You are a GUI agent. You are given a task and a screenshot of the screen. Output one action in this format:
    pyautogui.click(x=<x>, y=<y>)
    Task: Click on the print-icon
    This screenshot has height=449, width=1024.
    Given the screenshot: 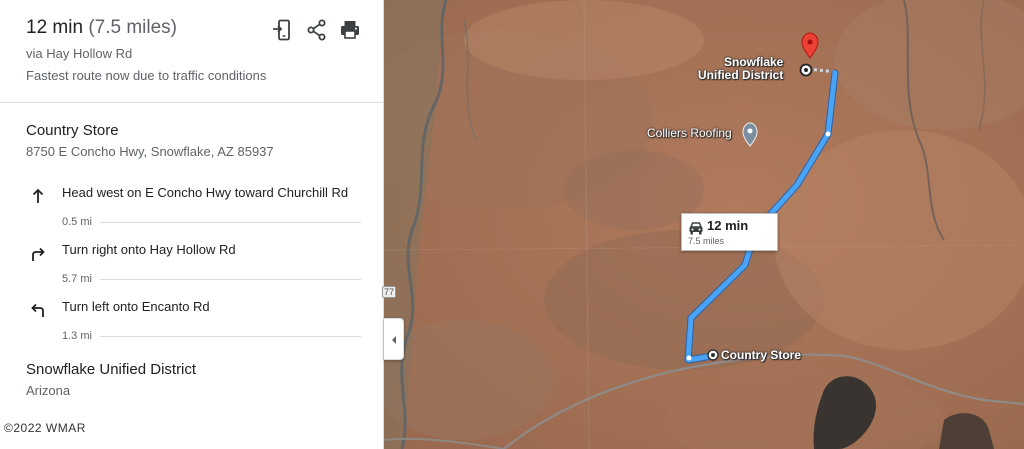 What is the action you would take?
    pyautogui.click(x=350, y=30)
    